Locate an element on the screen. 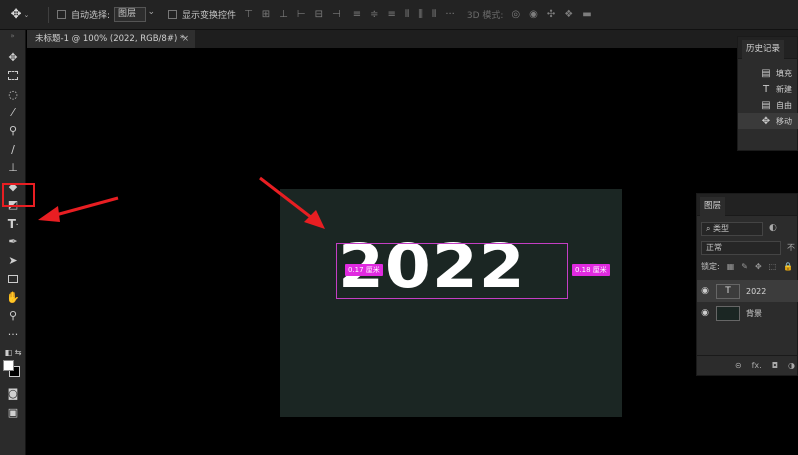  checkbox-box is located at coordinates (173, 14).